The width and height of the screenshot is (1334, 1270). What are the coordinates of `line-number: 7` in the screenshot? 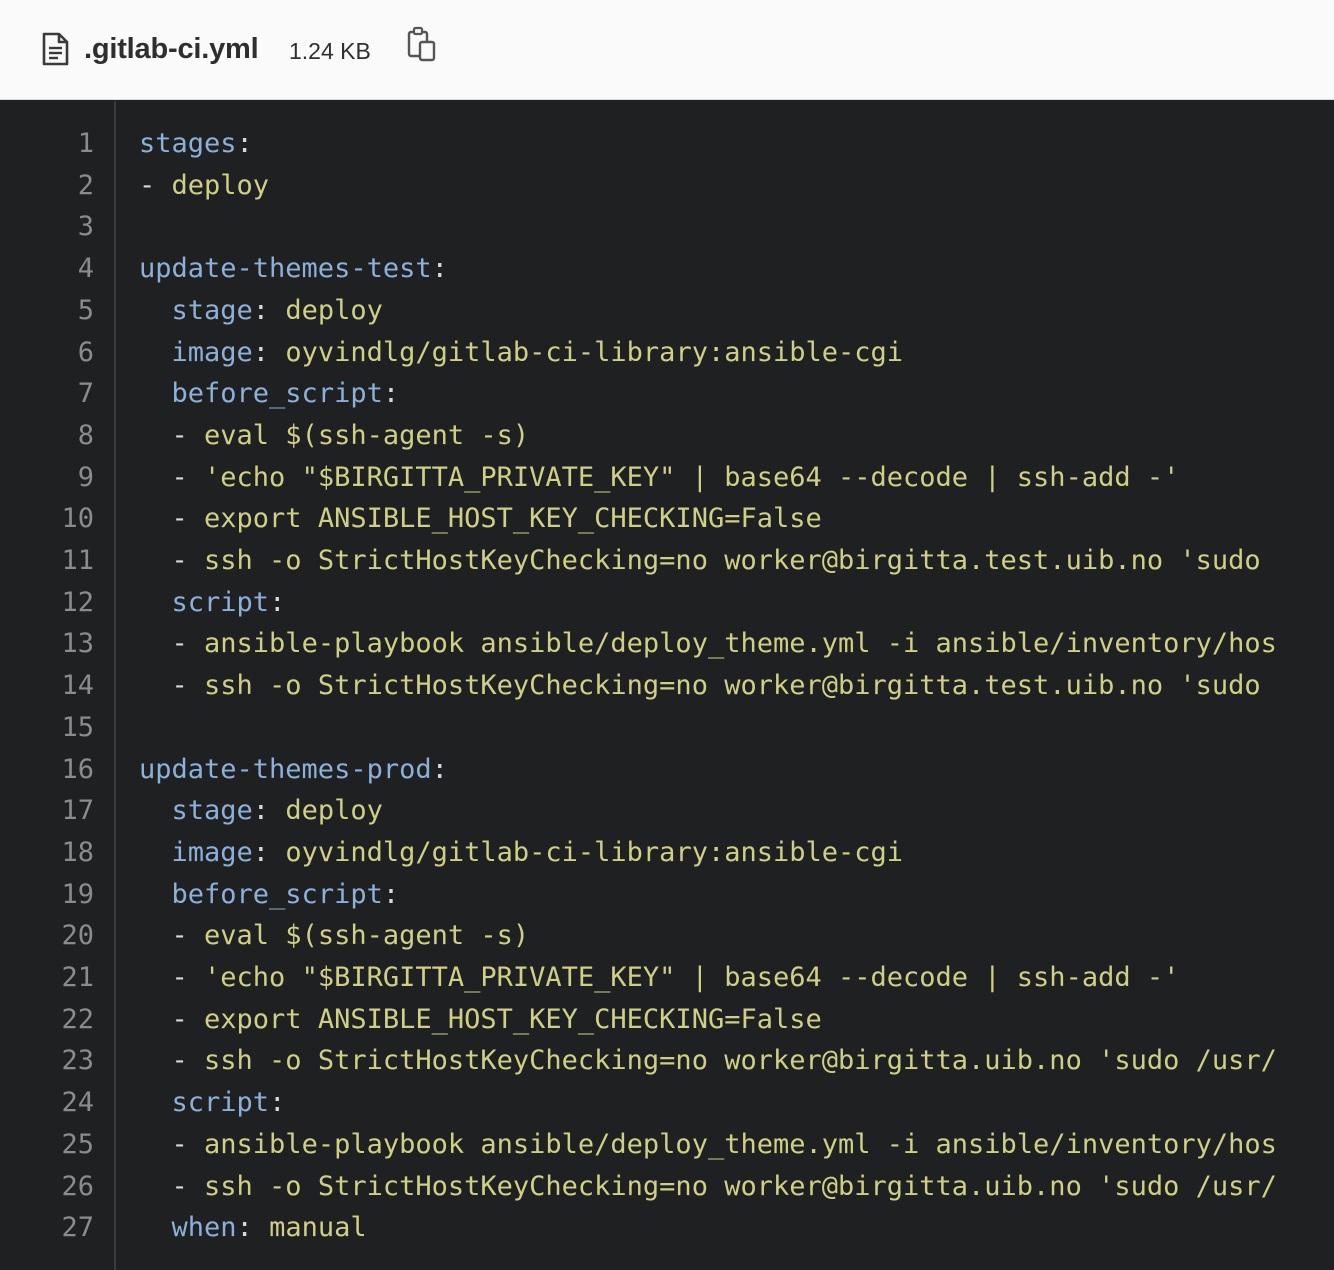 It's located at (47, 394).